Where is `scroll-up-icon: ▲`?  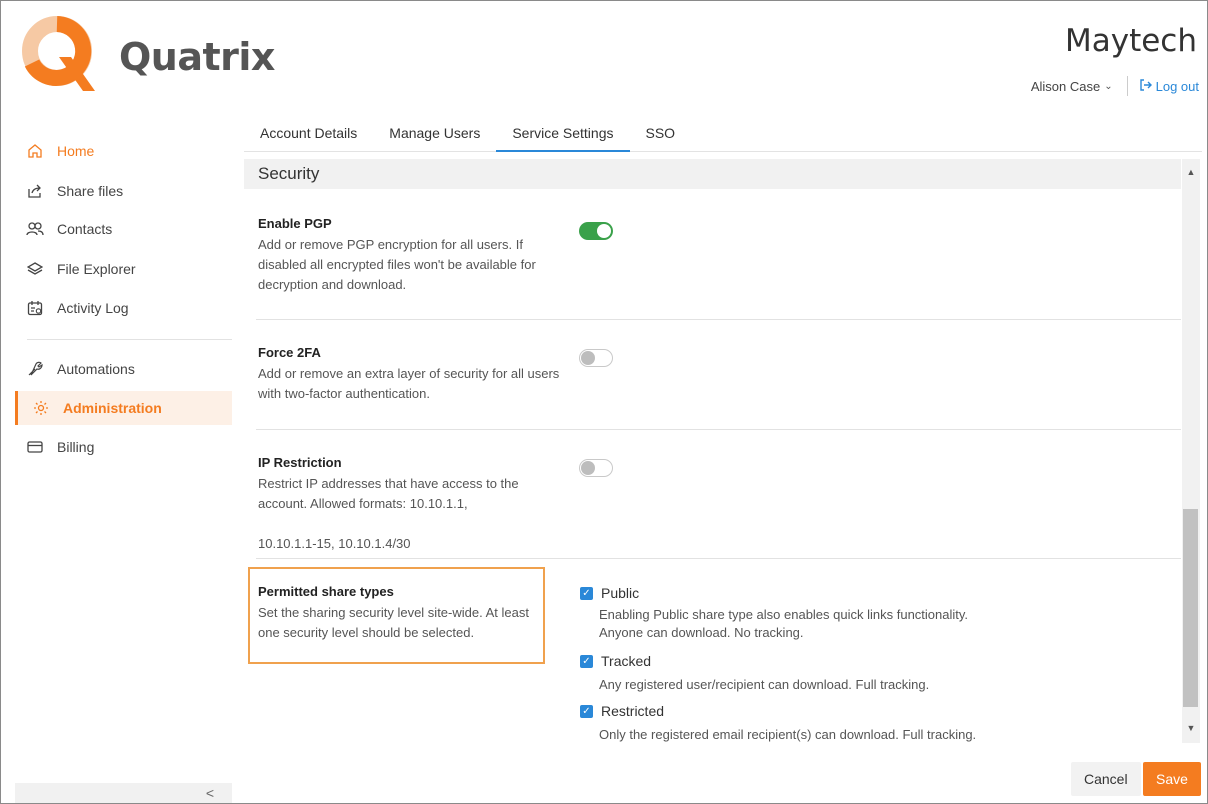 scroll-up-icon: ▲ is located at coordinates (1191, 172).